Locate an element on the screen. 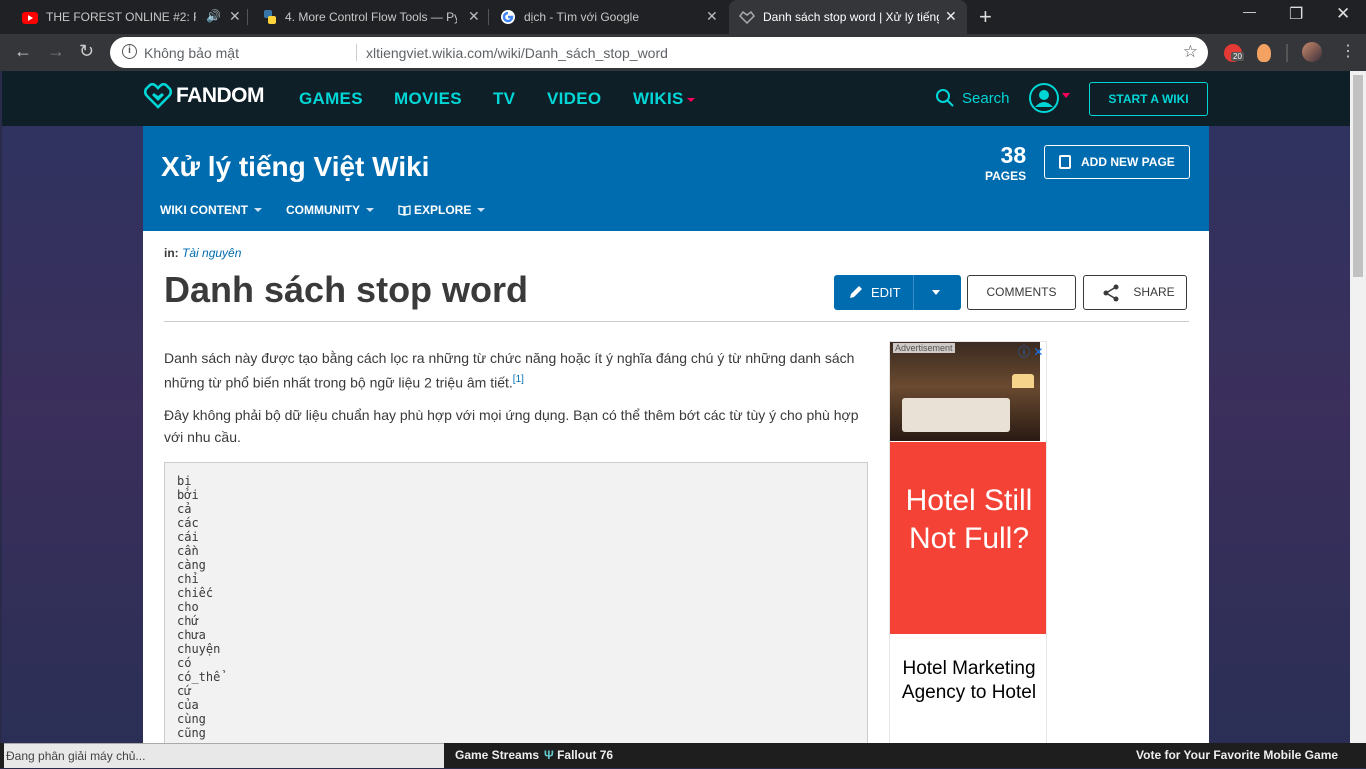  stopword-item: cái is located at coordinates (188, 537).